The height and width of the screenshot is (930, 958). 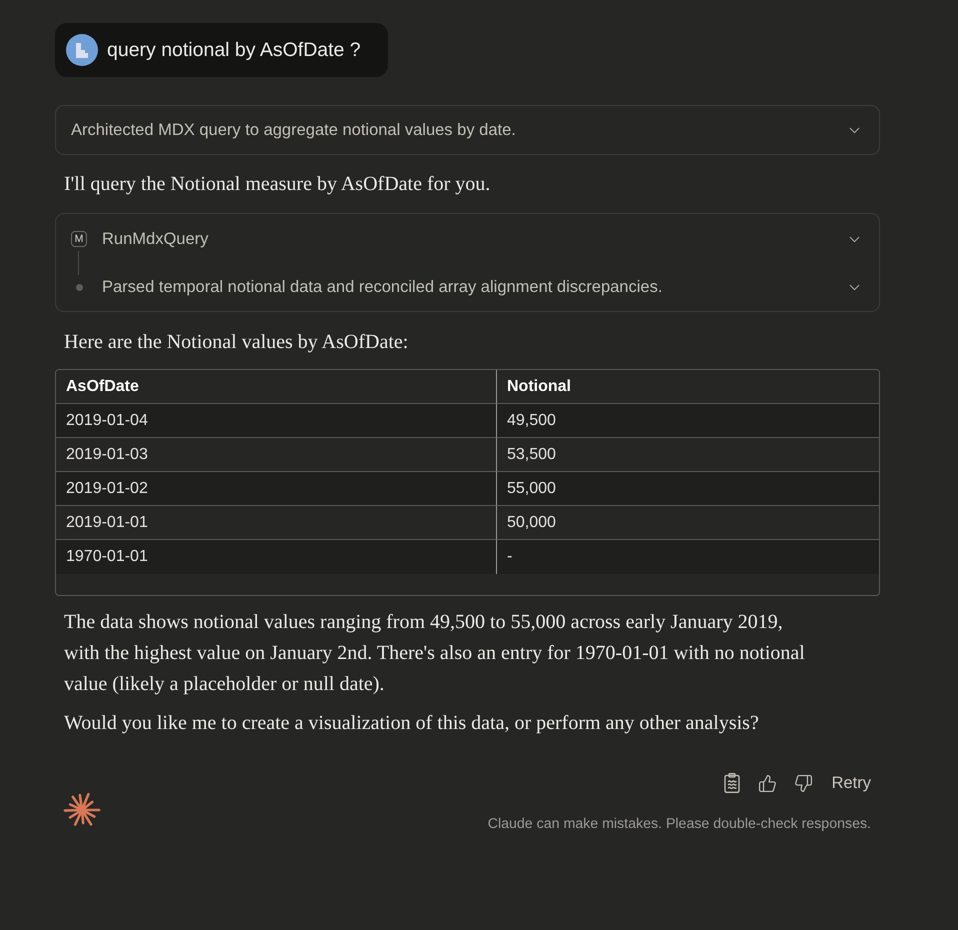 I want to click on column-header: AsOfDate, so click(x=276, y=387).